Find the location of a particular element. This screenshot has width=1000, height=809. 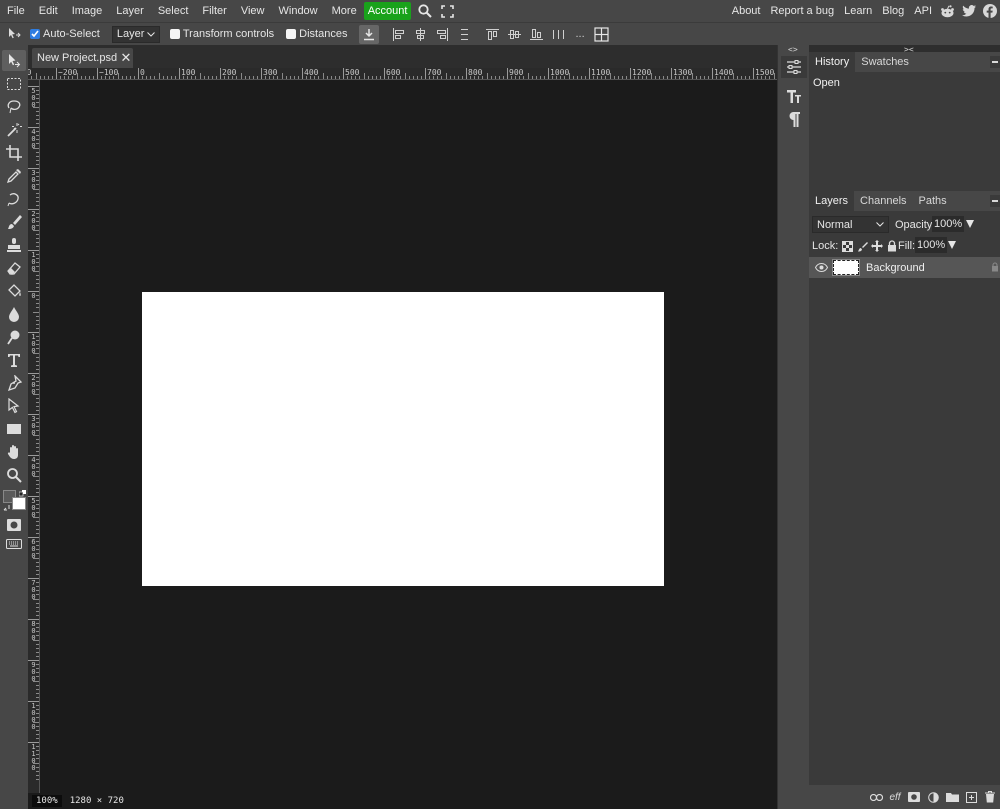

keyboard-icon is located at coordinates (14, 543).